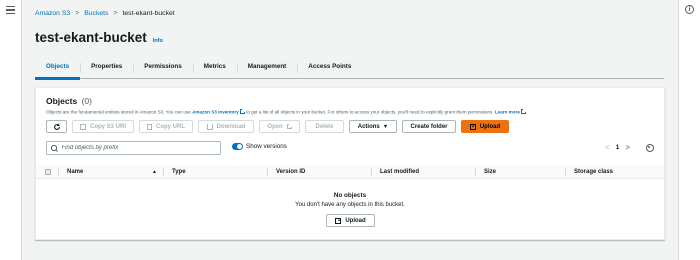 The width and height of the screenshot is (700, 260). I want to click on page-number: 1, so click(618, 147).